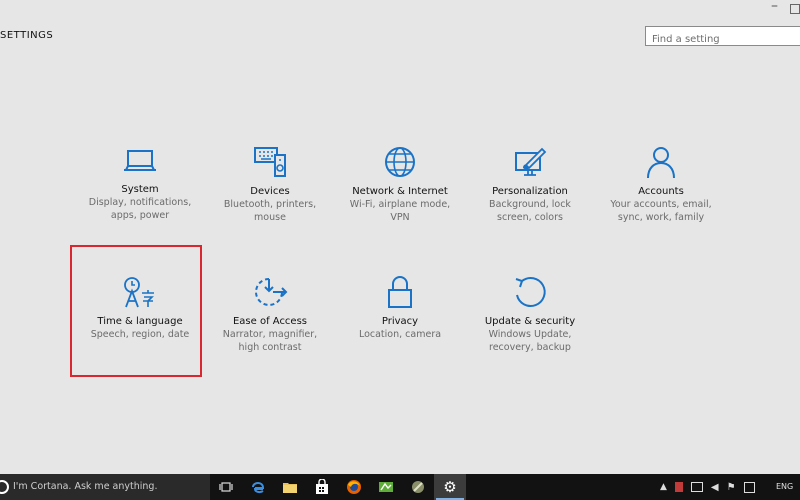  What do you see at coordinates (774, 6) in the screenshot?
I see `minimize-button: –` at bounding box center [774, 6].